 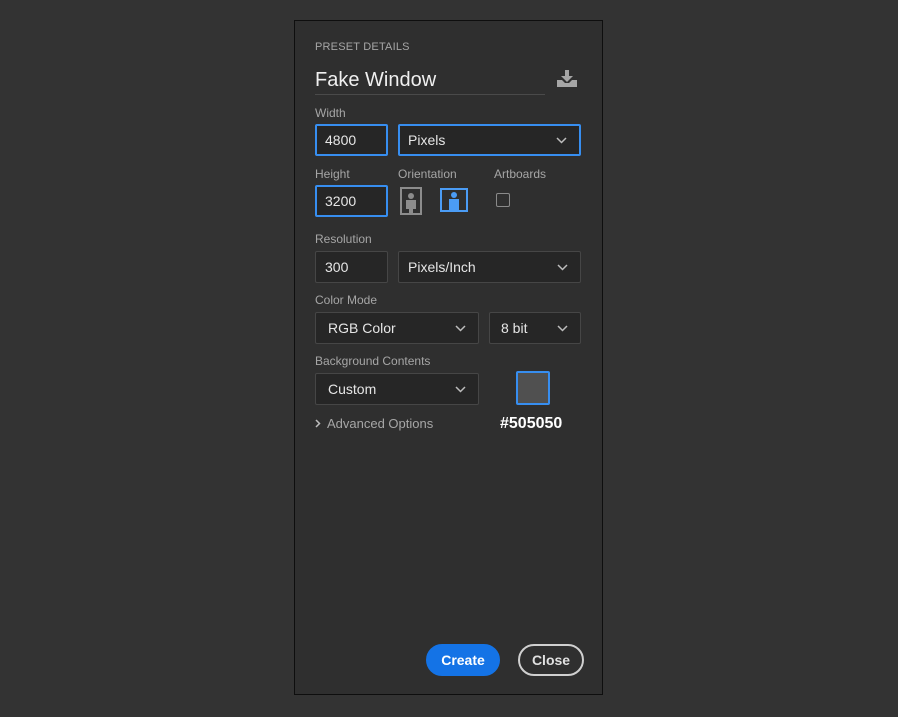 I want to click on chevron-right-icon, so click(x=318, y=423).